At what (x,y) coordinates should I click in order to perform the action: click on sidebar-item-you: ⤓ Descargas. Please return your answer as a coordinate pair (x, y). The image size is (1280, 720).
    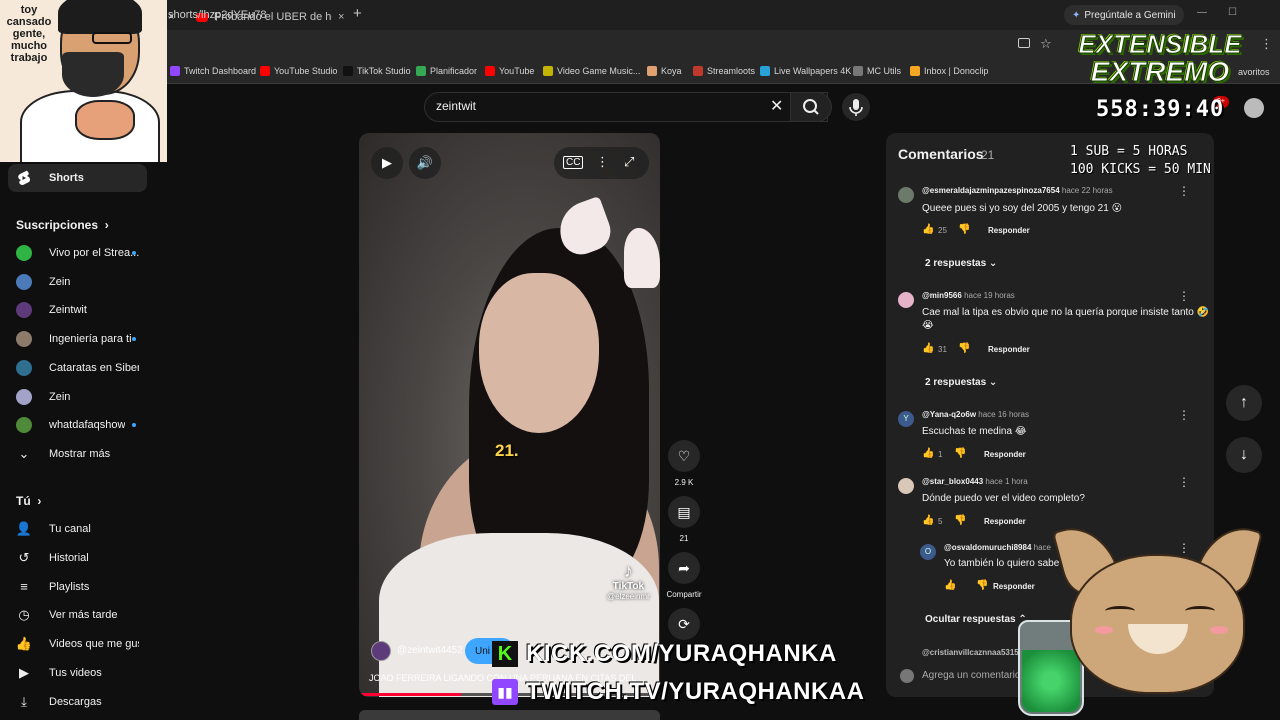
    Looking at the image, I should click on (80, 702).